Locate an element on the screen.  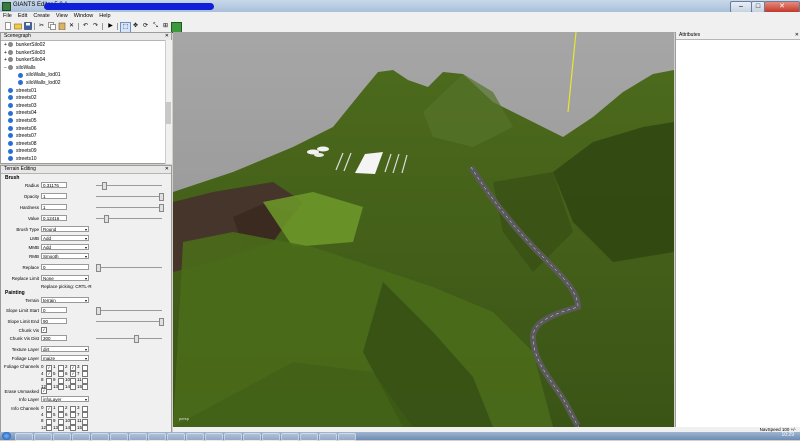
opacity-slider is located at coordinates (129, 196).